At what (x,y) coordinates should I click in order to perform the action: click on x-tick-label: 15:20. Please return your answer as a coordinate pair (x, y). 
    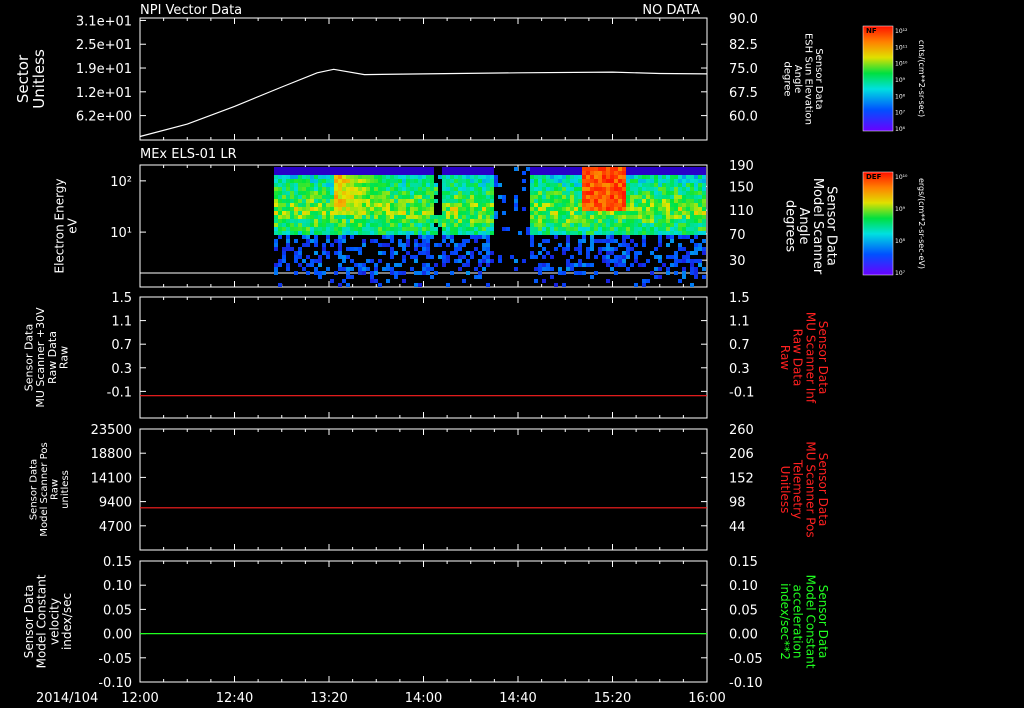
    Looking at the image, I should click on (612, 698).